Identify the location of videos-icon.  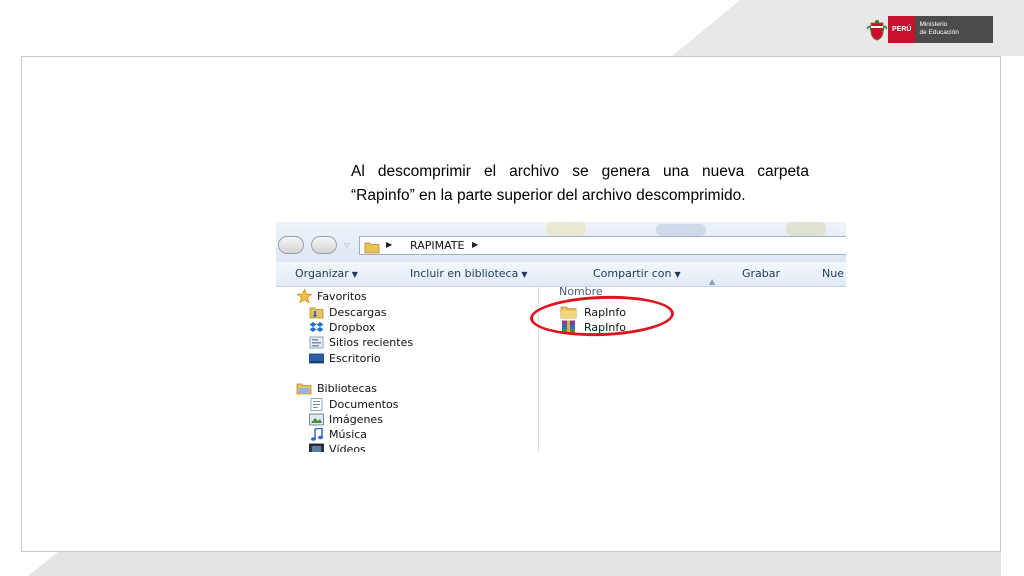
(316, 447).